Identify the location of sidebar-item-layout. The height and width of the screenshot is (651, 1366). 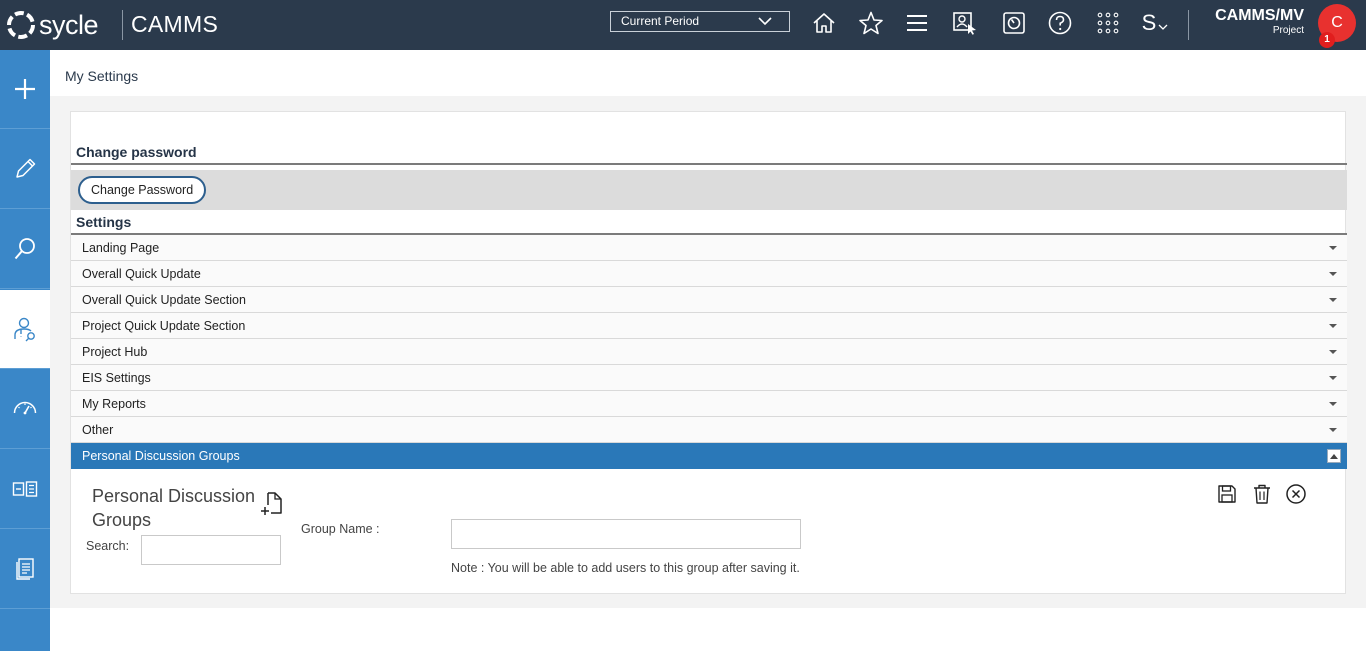
(25, 489).